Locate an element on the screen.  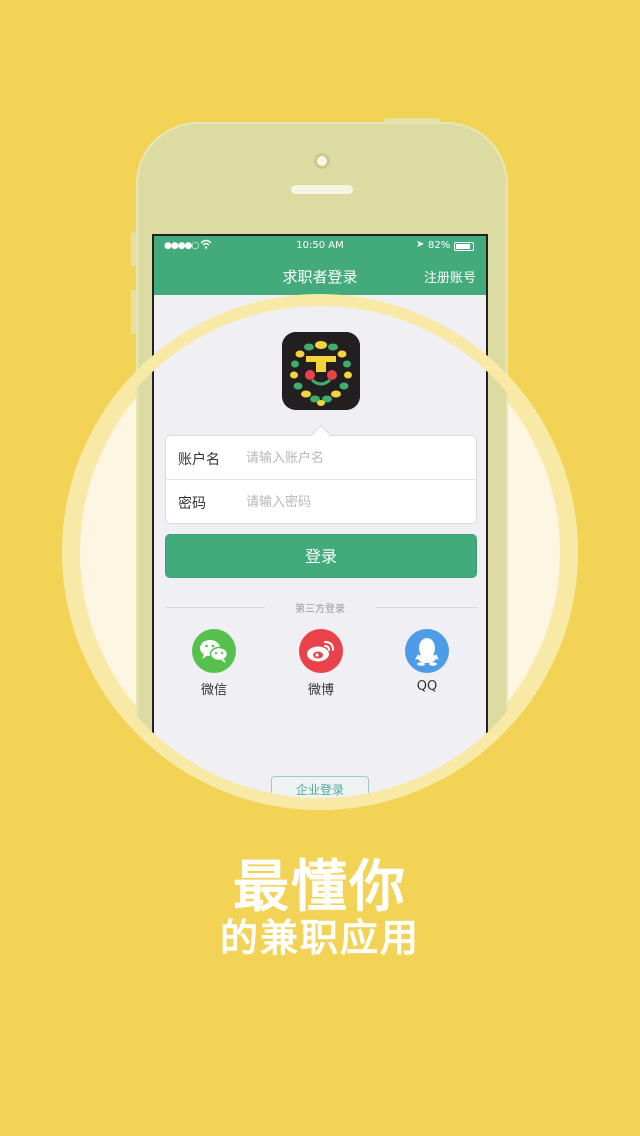
tagline-sub: 的兼职应用 is located at coordinates (319, 938).